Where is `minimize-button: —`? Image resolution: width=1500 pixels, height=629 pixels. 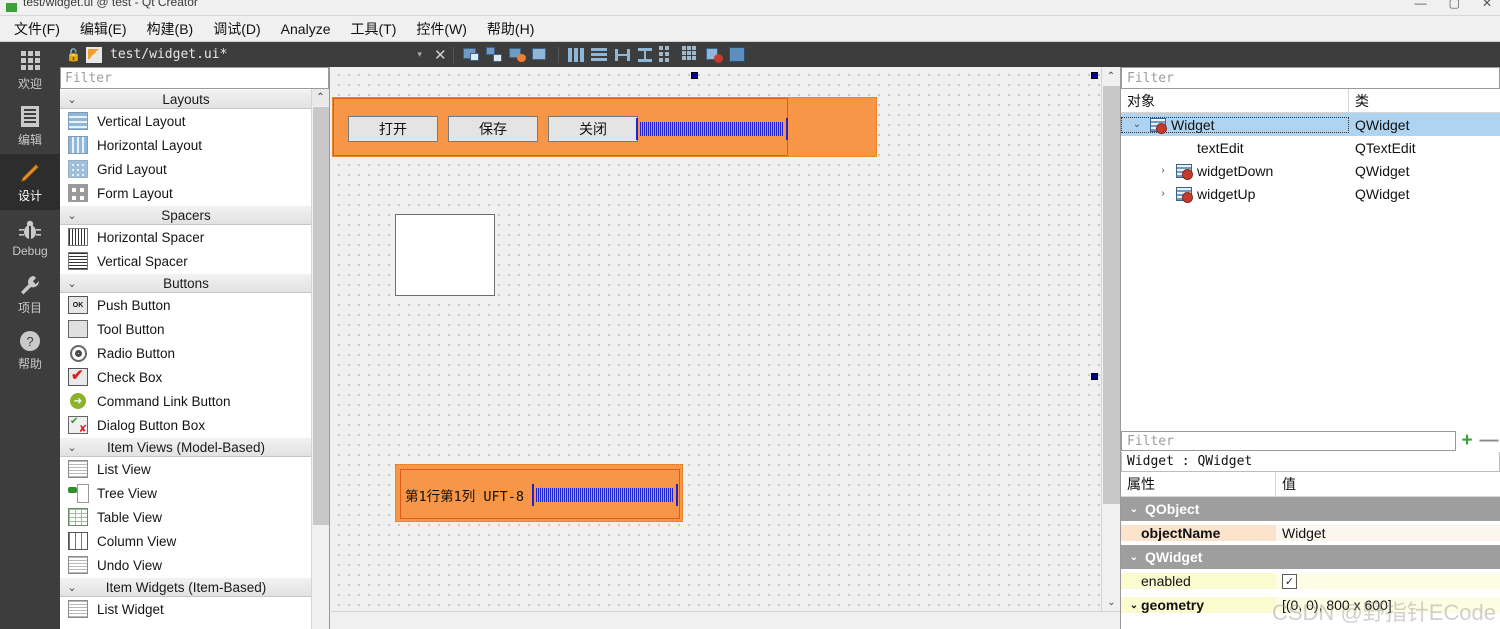 minimize-button: — is located at coordinates (1421, 5).